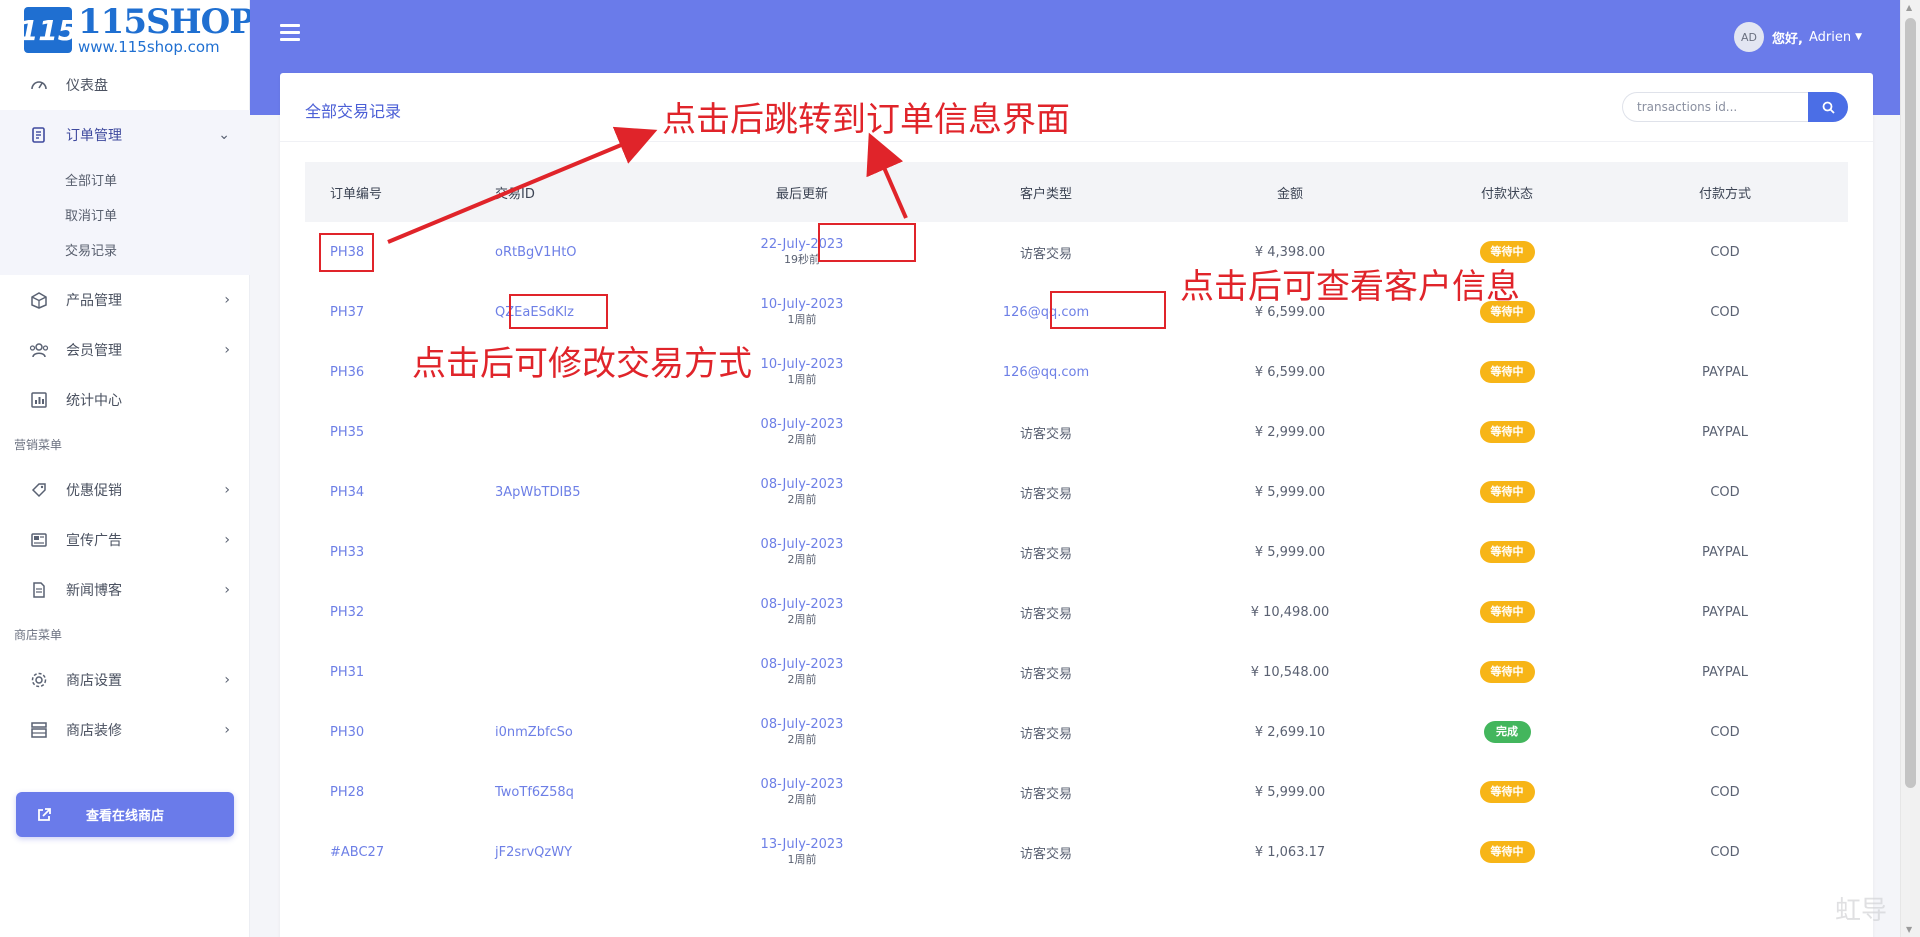 The height and width of the screenshot is (937, 1920). Describe the element at coordinates (347, 552) in the screenshot. I see `order-id-link: PH33` at that location.